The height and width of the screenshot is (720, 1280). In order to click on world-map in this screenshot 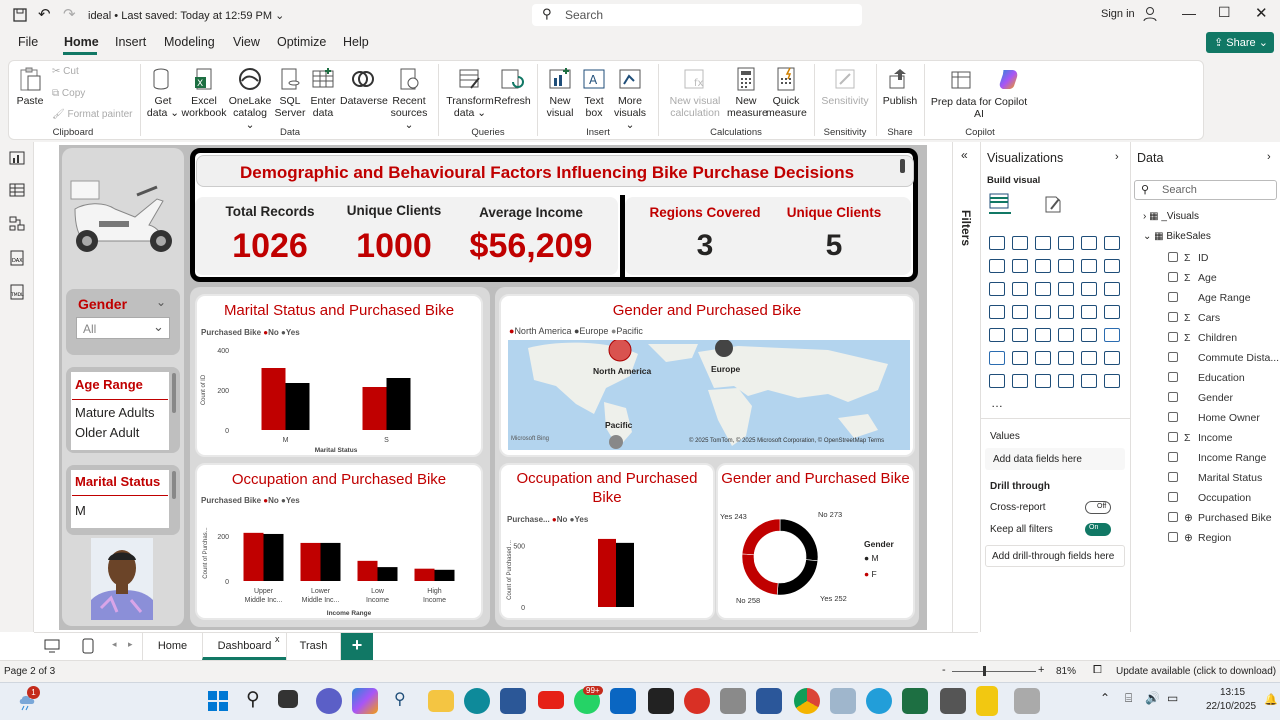, I will do `click(709, 395)`.